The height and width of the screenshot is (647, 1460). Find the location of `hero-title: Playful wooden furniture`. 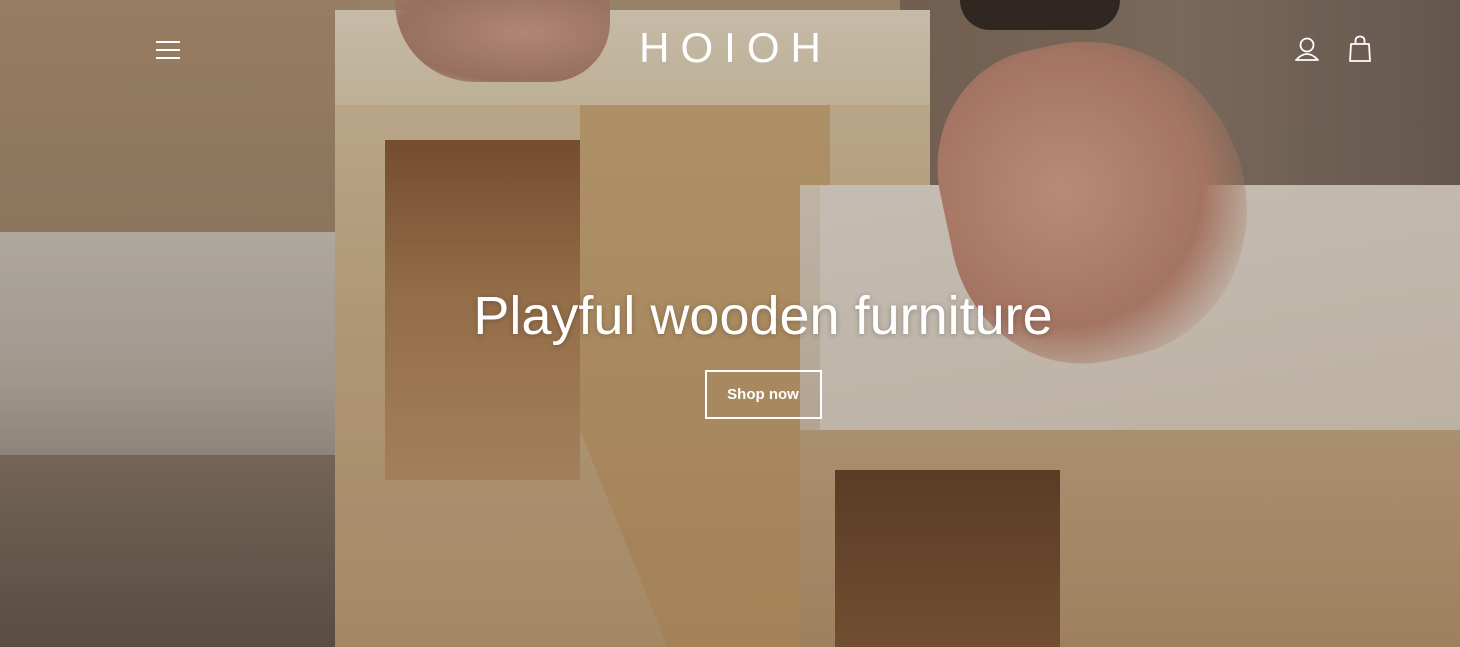

hero-title: Playful wooden furniture is located at coordinates (763, 316).